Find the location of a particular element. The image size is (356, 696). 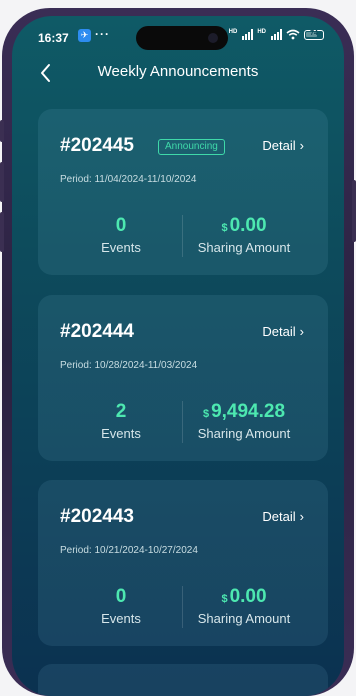

nav-header: Weekly Announcements is located at coordinates (178, 74).